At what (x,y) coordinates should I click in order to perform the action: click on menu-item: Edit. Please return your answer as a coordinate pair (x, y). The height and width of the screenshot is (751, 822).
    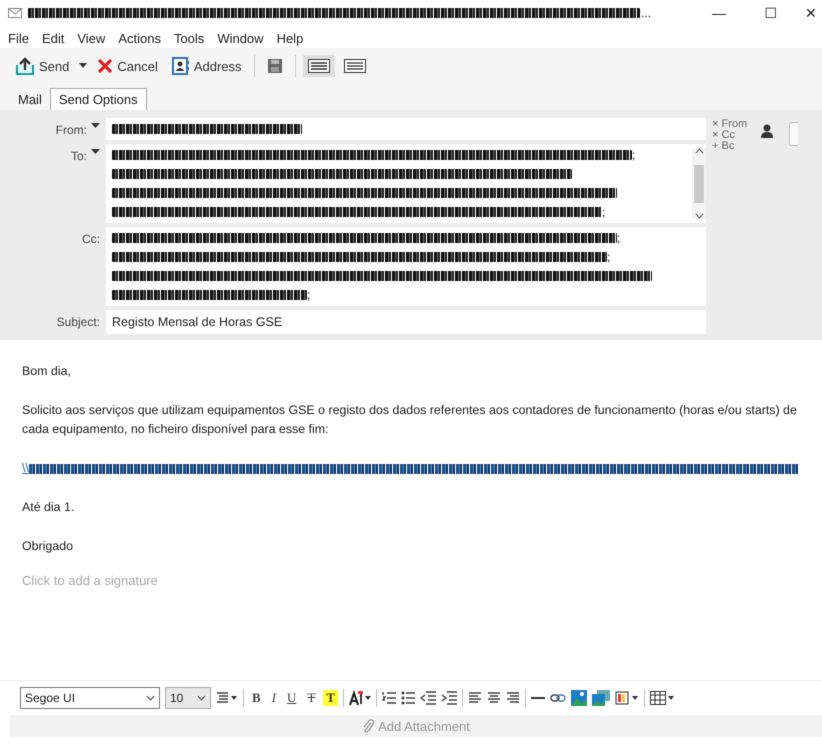
    Looking at the image, I should click on (53, 38).